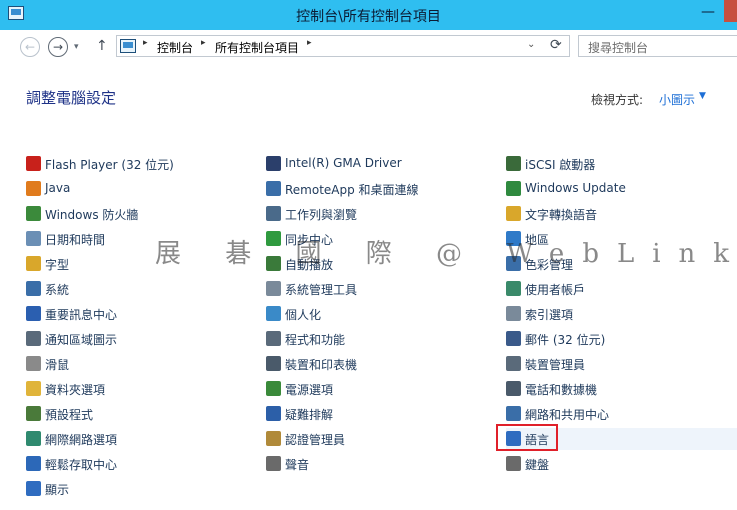 The height and width of the screenshot is (510, 737). What do you see at coordinates (343, 163) in the screenshot?
I see `item-label: Intel(R) GMA Driver` at bounding box center [343, 163].